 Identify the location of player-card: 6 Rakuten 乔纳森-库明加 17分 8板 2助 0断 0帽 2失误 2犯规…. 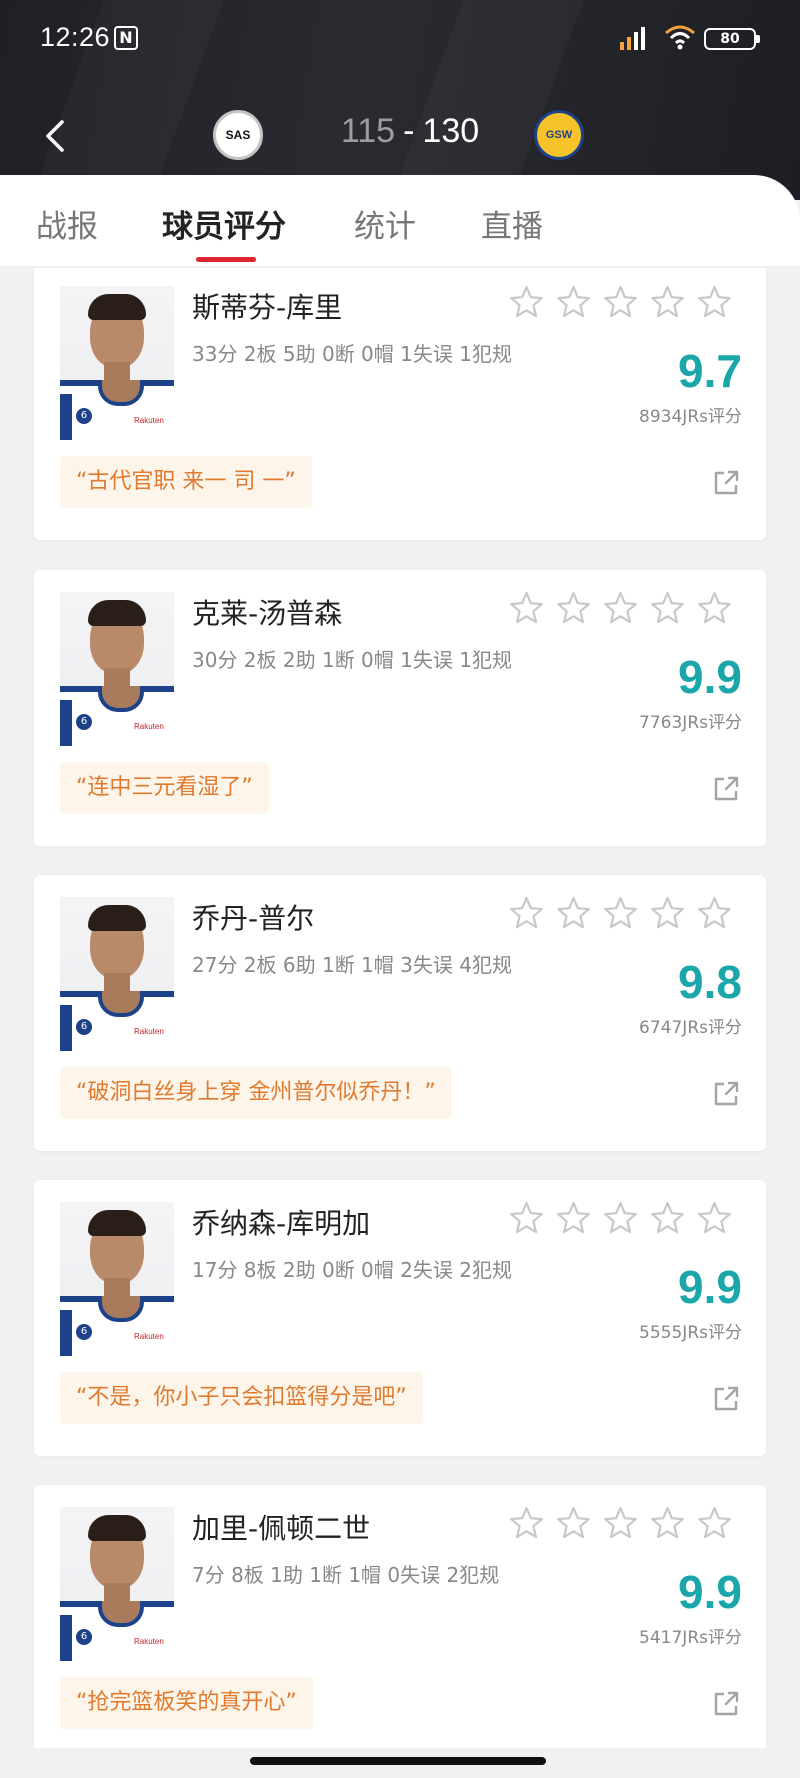
(400, 1318).